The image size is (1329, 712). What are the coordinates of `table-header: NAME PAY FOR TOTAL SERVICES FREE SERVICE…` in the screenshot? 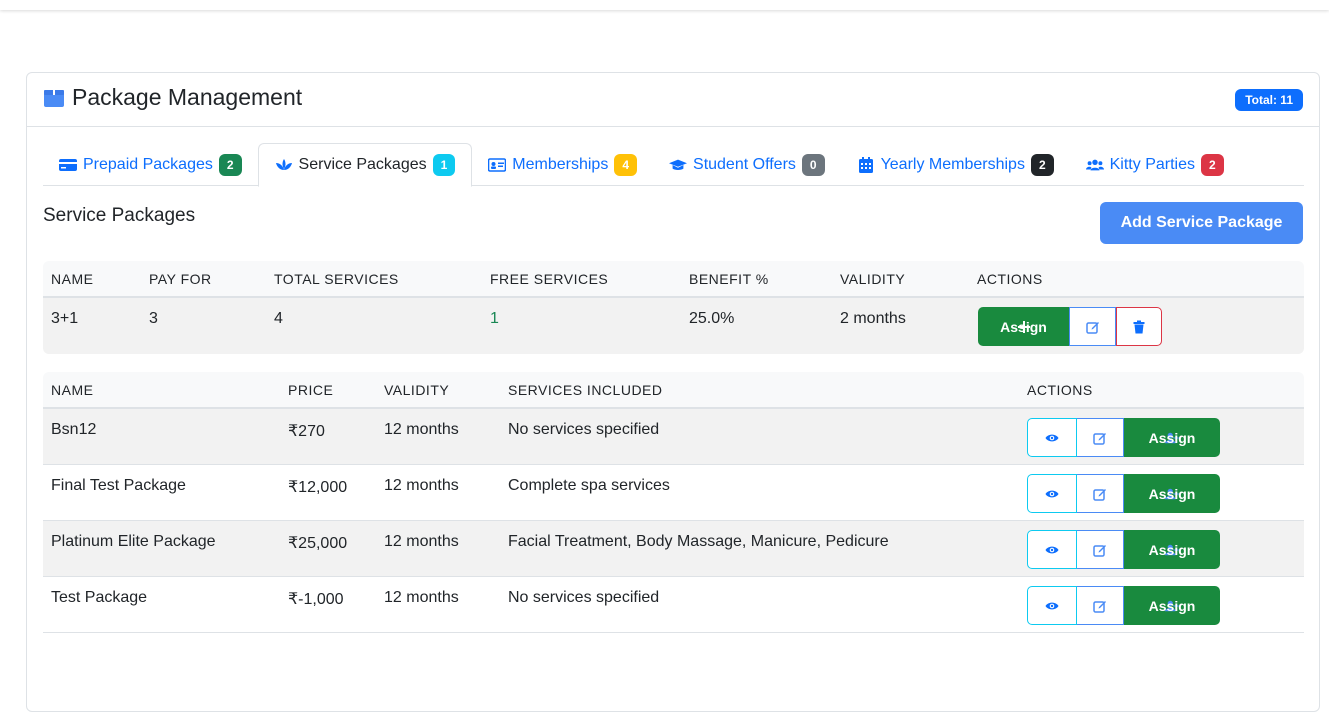 It's located at (673, 279).